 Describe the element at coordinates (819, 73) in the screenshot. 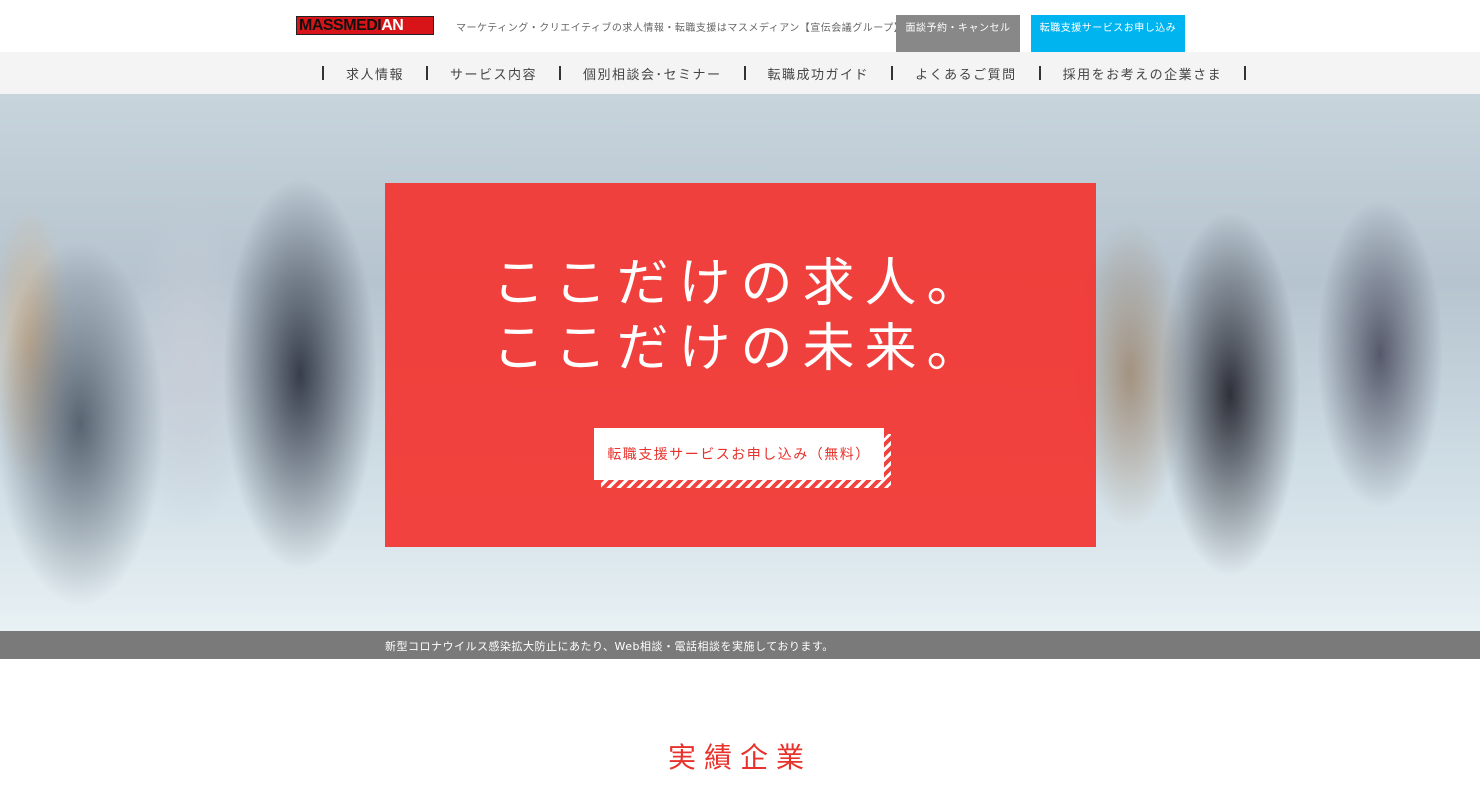

I see `nav-item-guide: 転職成功ガイド` at that location.